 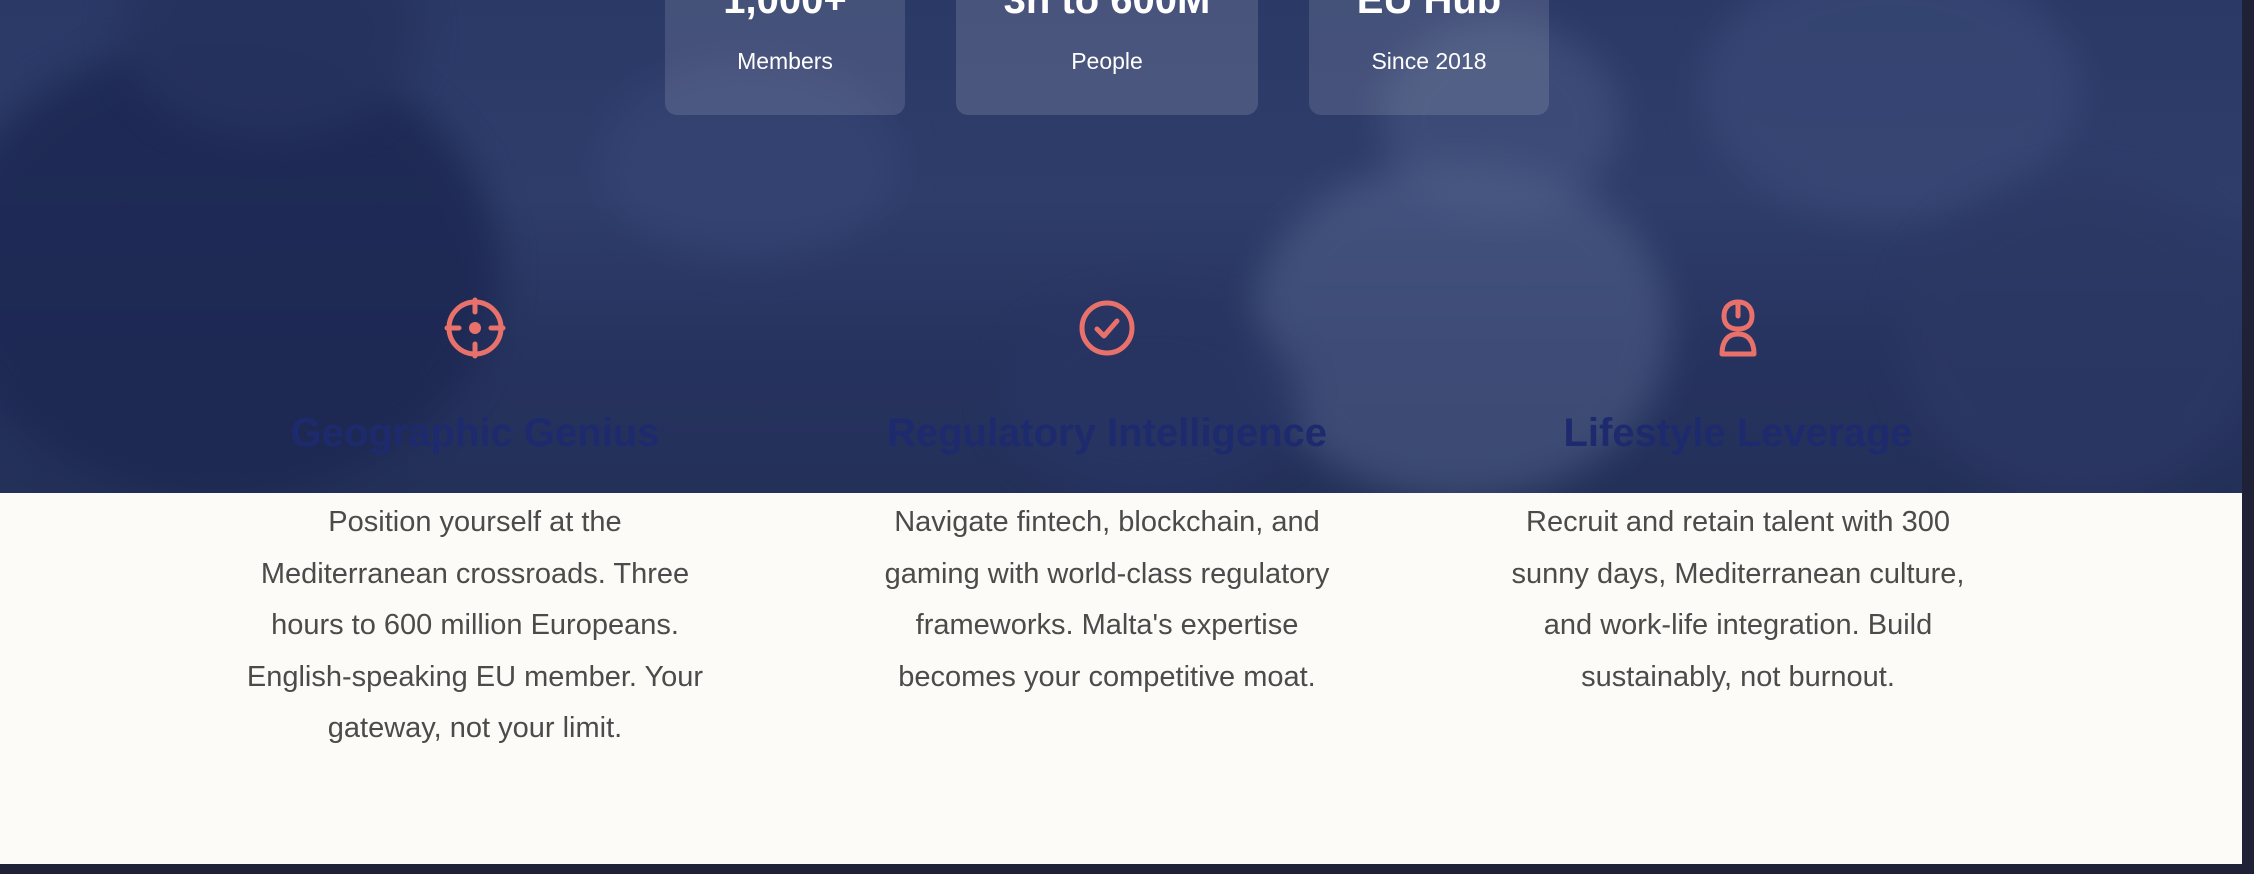 What do you see at coordinates (785, 11) in the screenshot?
I see `stat-value: 1,000+` at bounding box center [785, 11].